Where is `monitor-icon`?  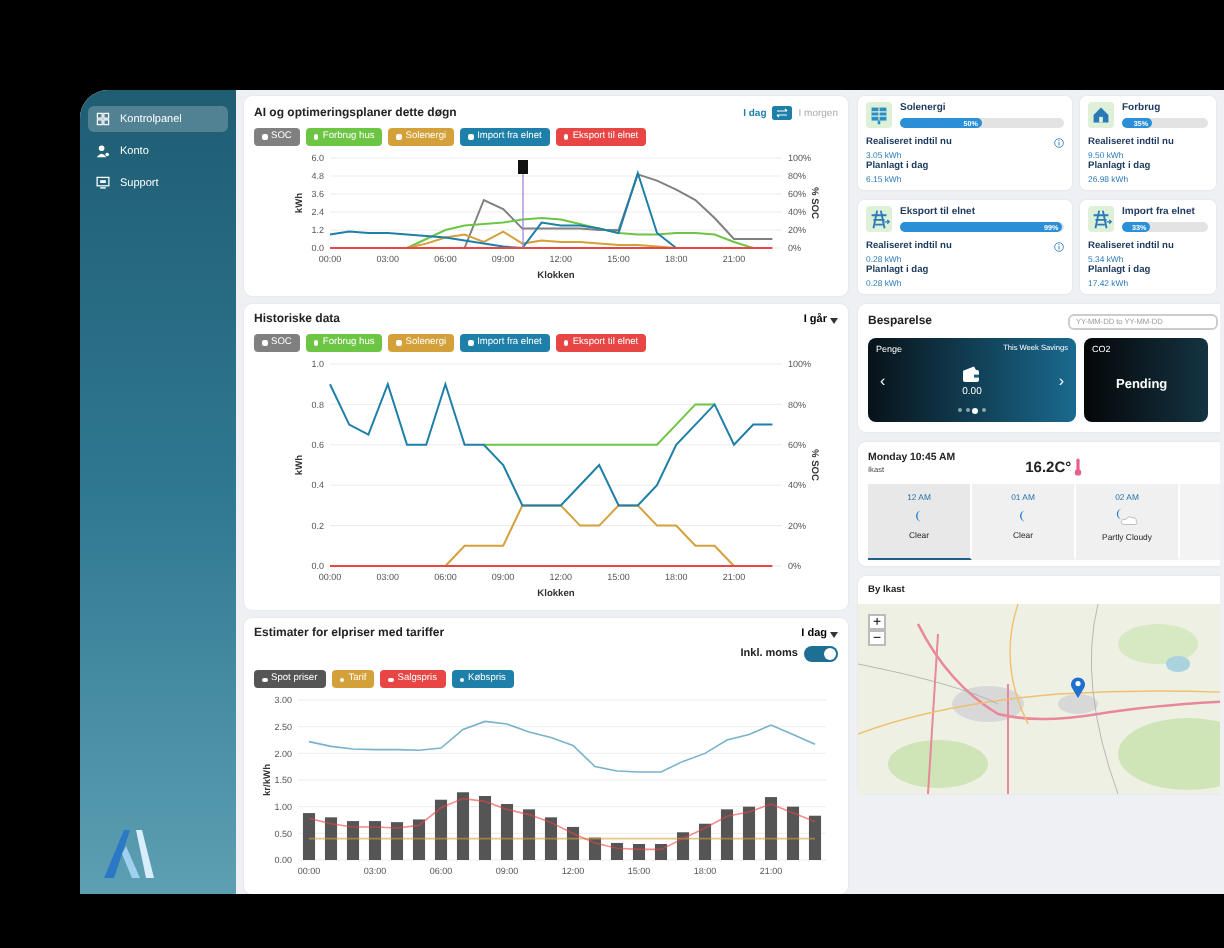
monitor-icon is located at coordinates (103, 183).